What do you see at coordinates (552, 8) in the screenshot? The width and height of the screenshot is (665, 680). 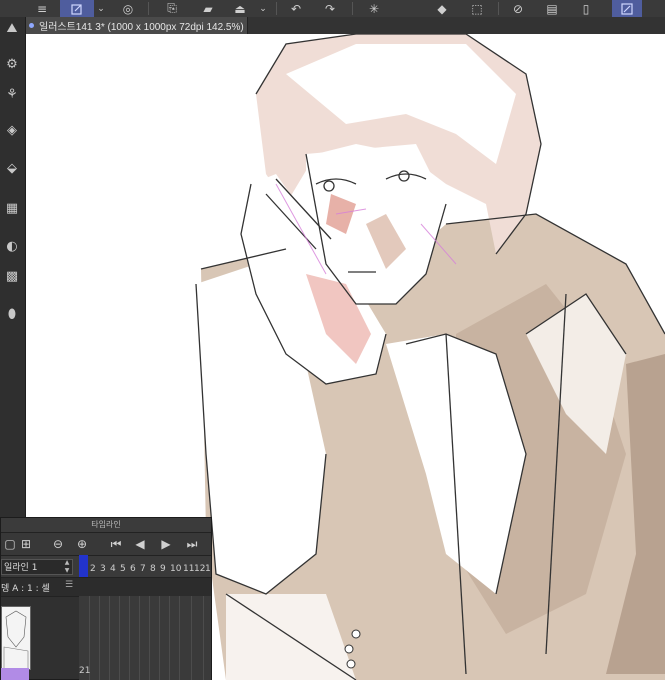 I see `layer-icon: ▤` at bounding box center [552, 8].